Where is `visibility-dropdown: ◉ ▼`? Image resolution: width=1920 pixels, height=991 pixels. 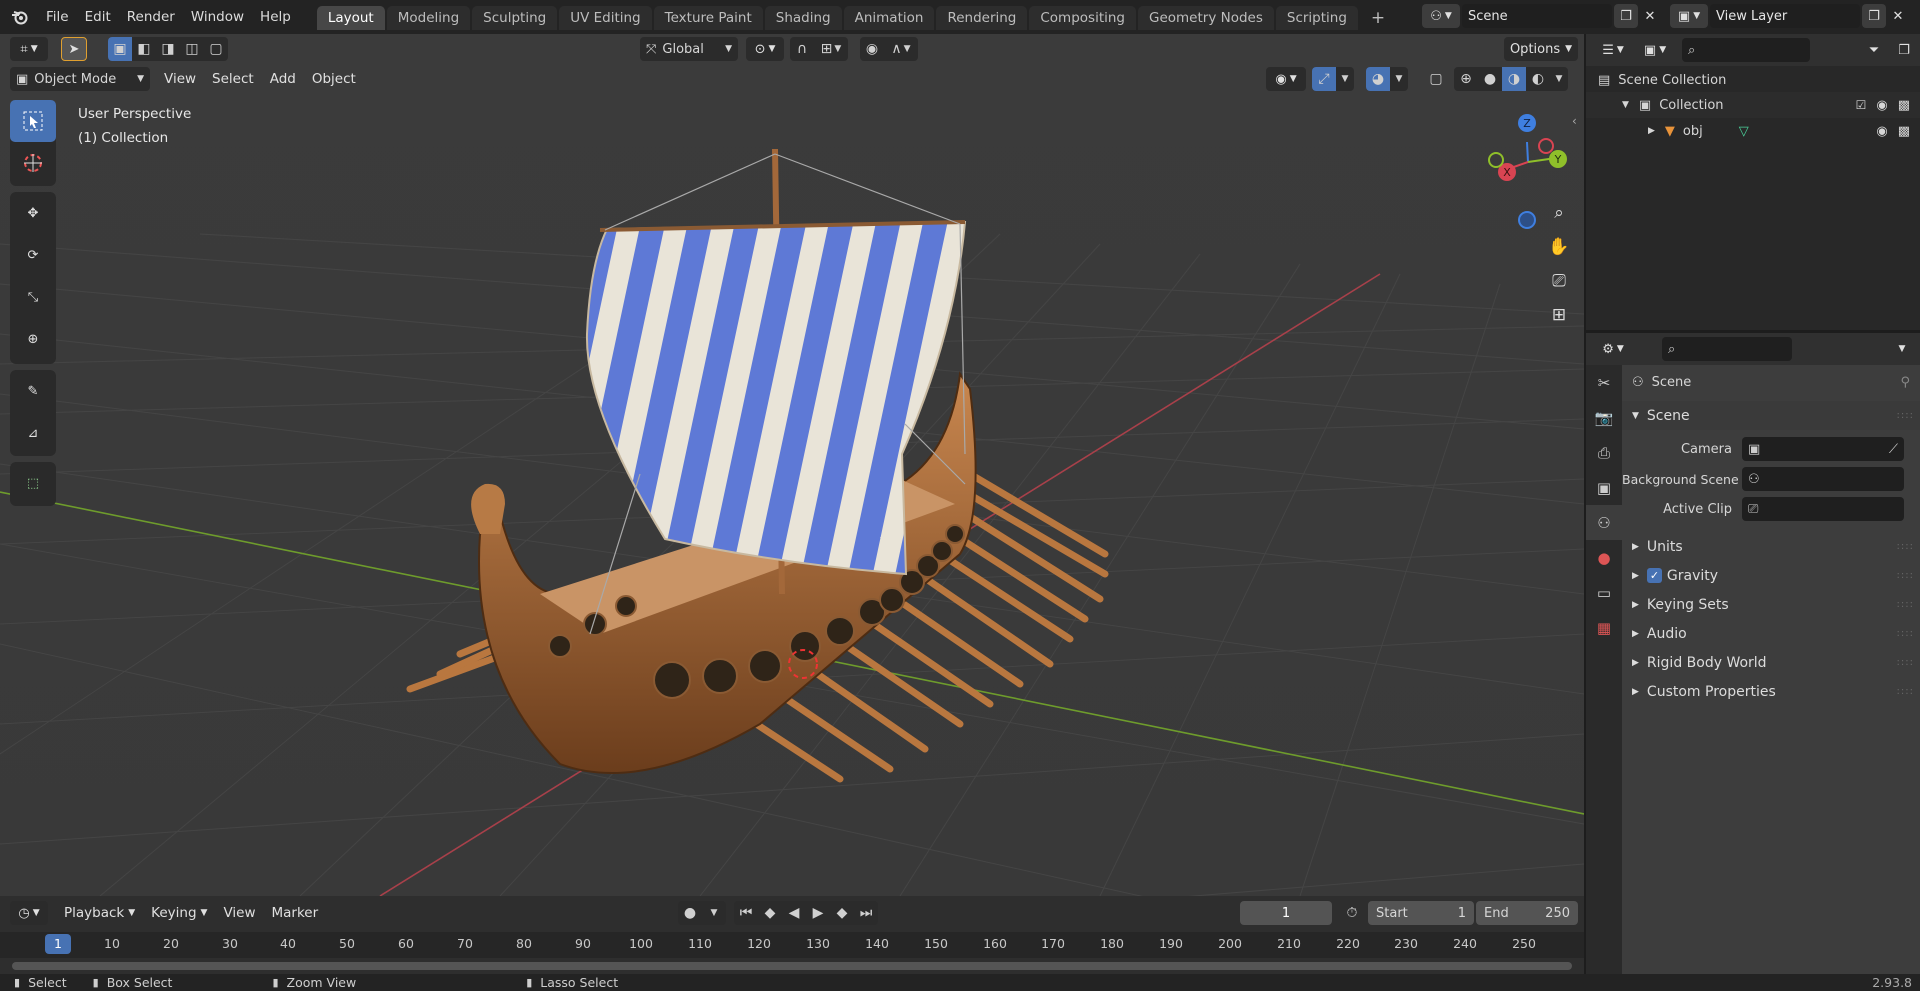 visibility-dropdown: ◉ ▼ is located at coordinates (1286, 79).